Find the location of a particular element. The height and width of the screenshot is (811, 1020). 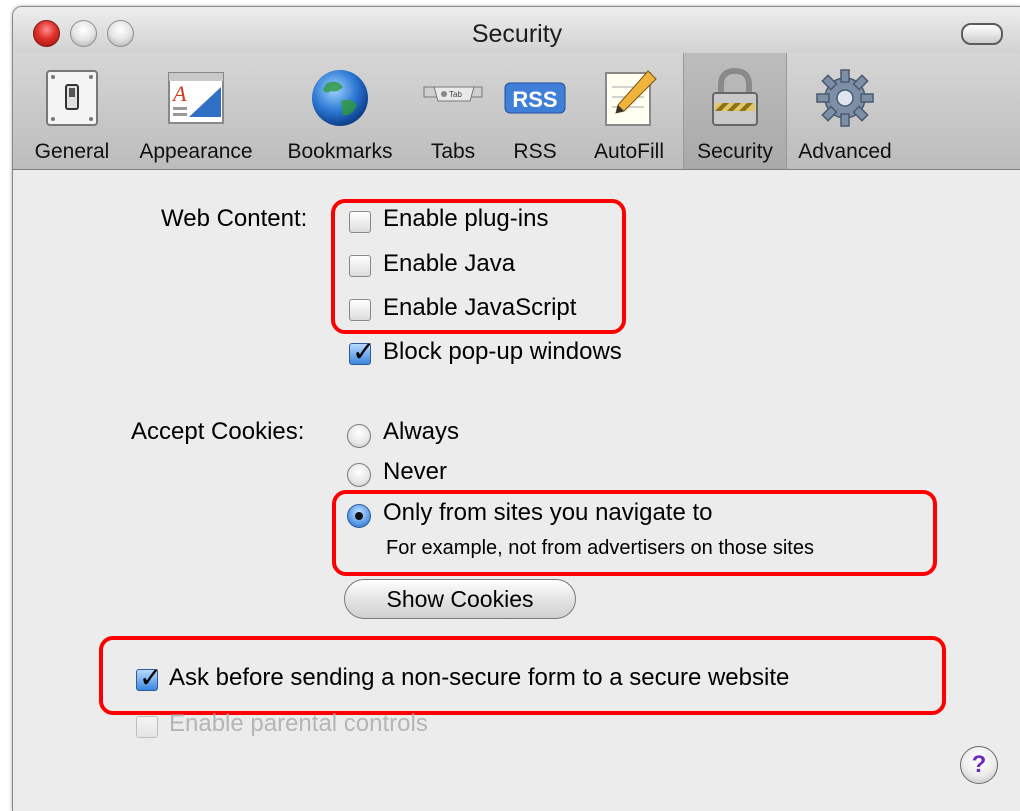

tab-security-label: Security is located at coordinates (735, 151).